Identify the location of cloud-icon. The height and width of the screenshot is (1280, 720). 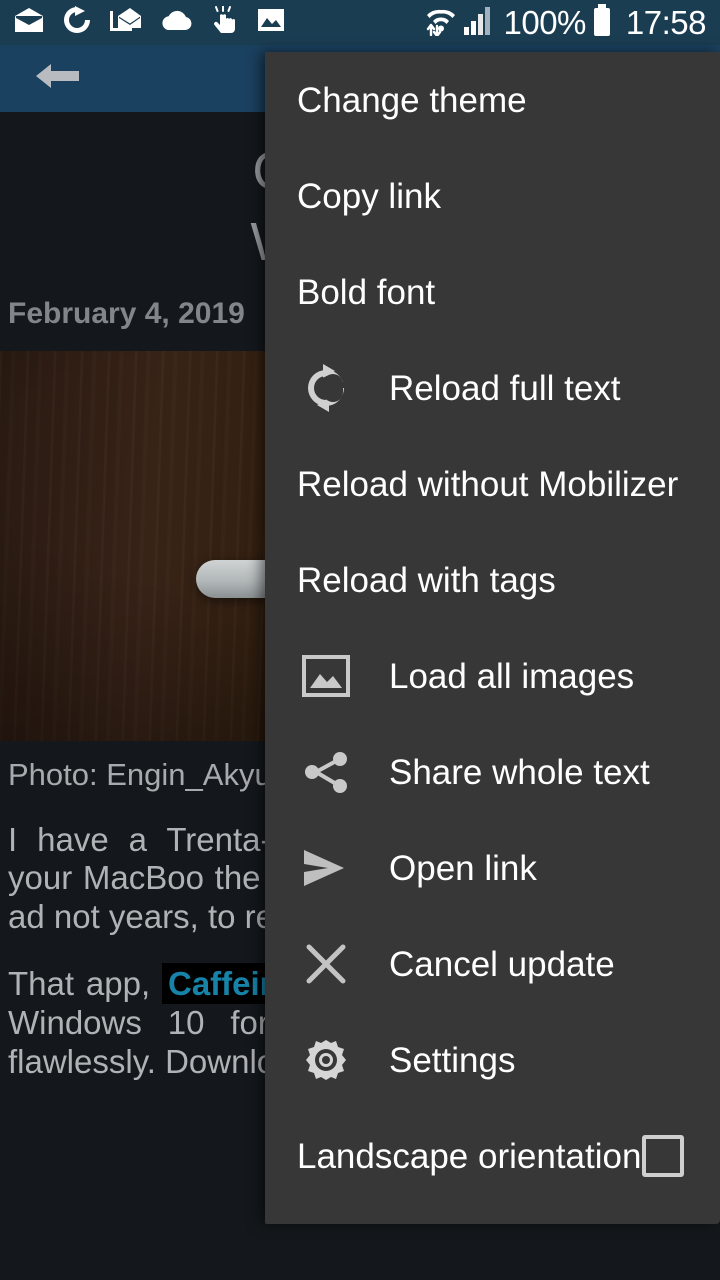
(177, 23).